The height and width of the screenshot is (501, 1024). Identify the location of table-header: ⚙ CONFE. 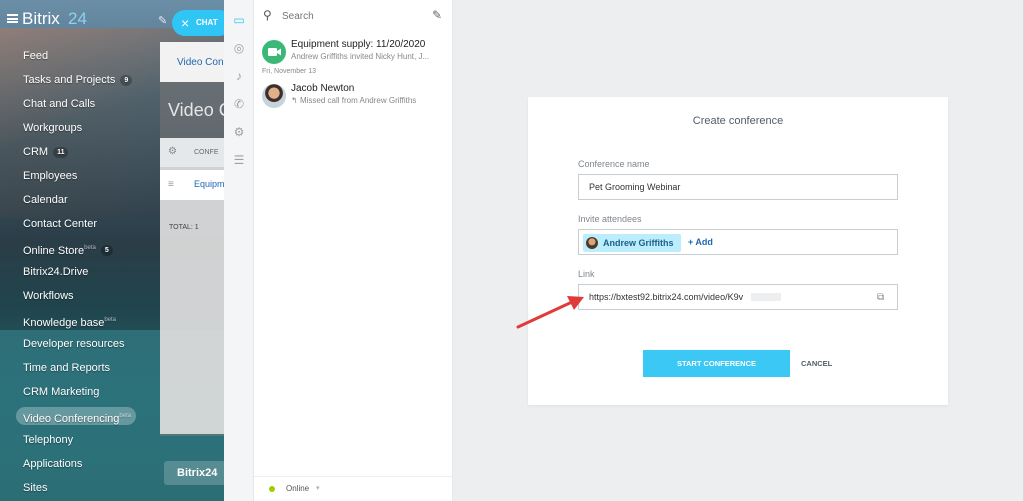
(192, 153).